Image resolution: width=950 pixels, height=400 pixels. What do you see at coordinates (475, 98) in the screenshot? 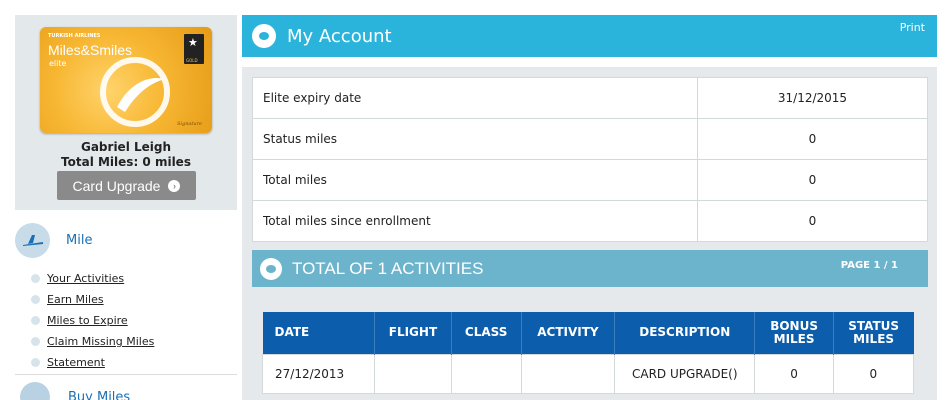
I see `summary-label: Elite expiry date` at bounding box center [475, 98].